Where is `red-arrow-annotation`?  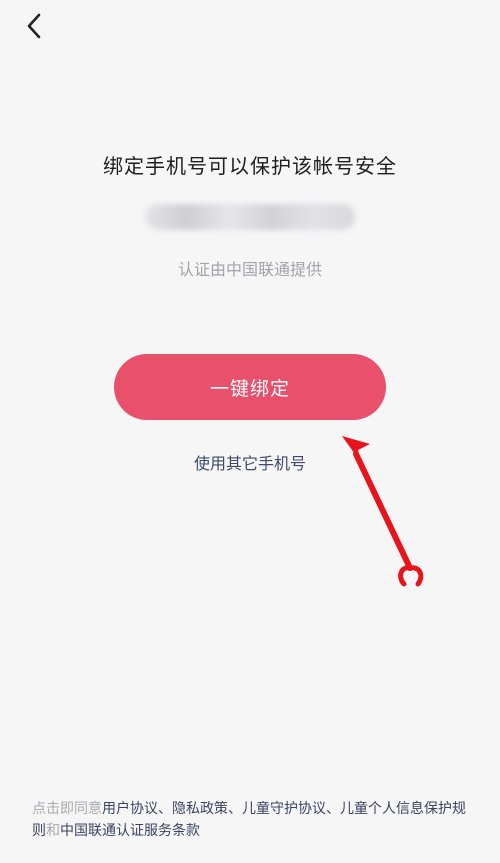
red-arrow-annotation is located at coordinates (383, 511).